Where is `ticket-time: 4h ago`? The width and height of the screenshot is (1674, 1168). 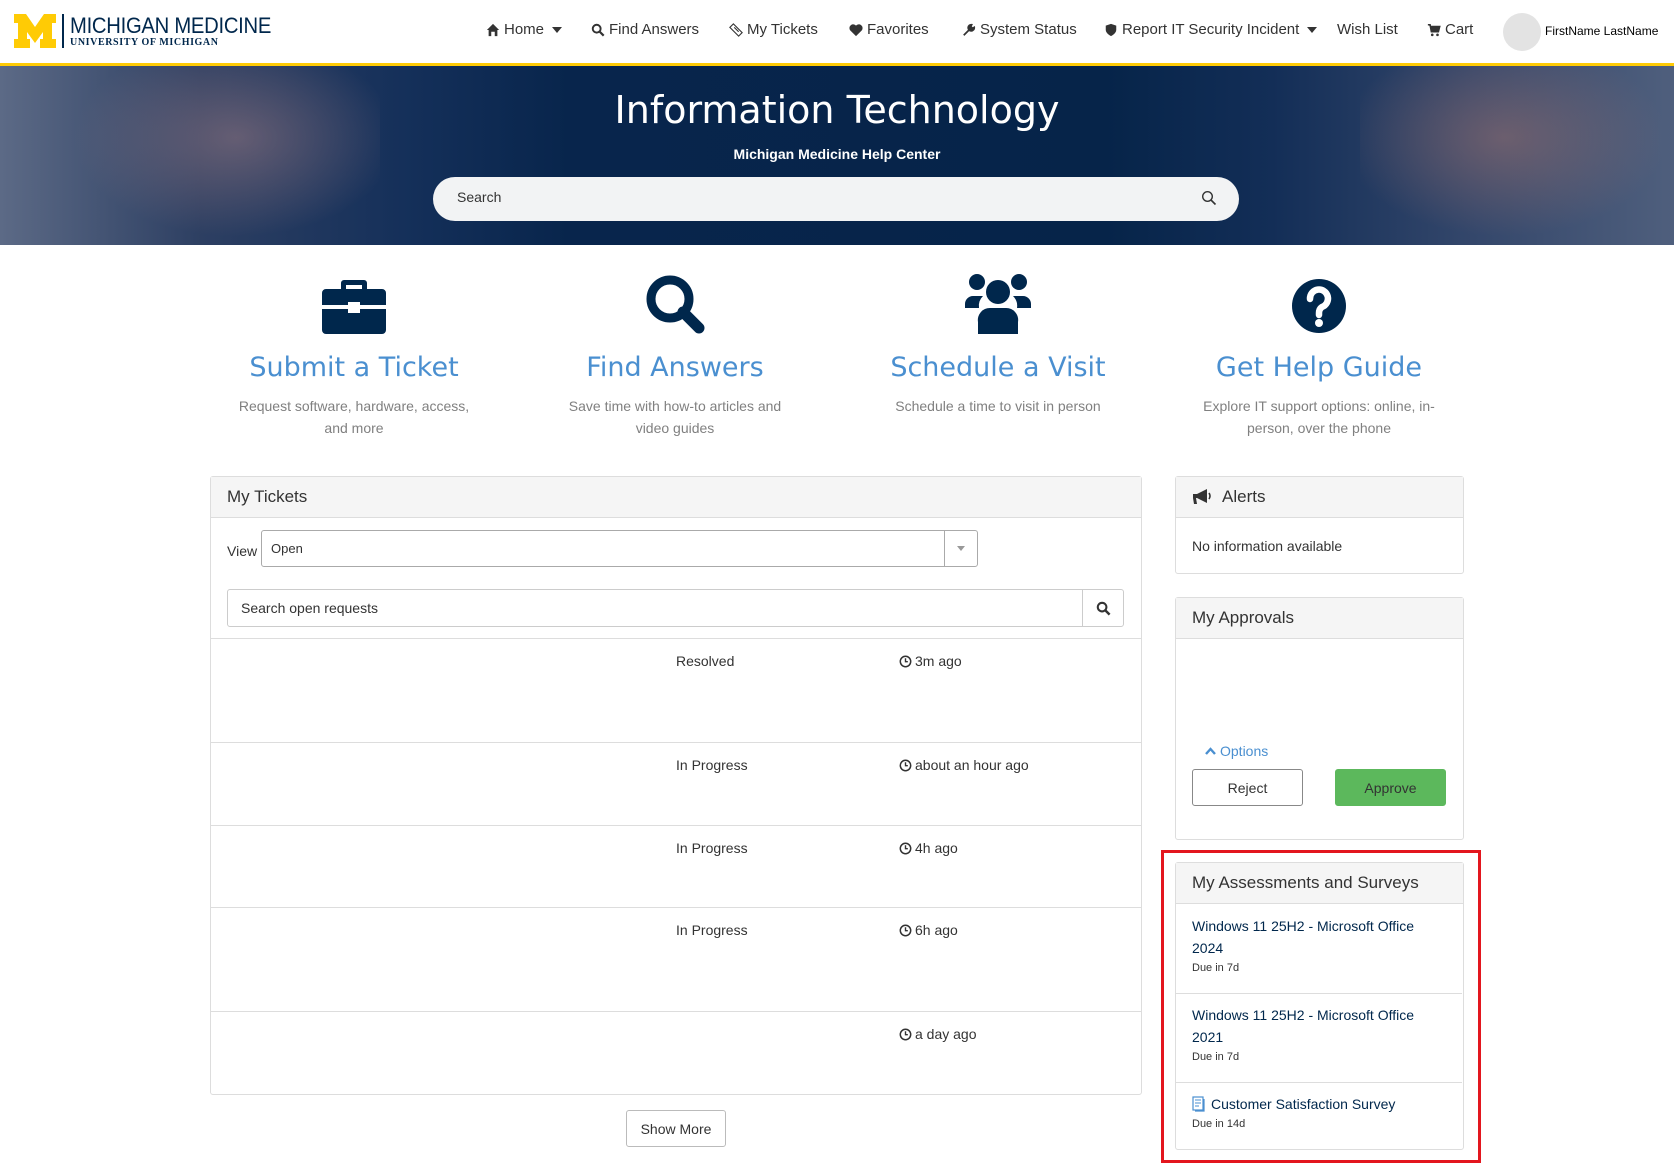
ticket-time: 4h ago is located at coordinates (928, 848).